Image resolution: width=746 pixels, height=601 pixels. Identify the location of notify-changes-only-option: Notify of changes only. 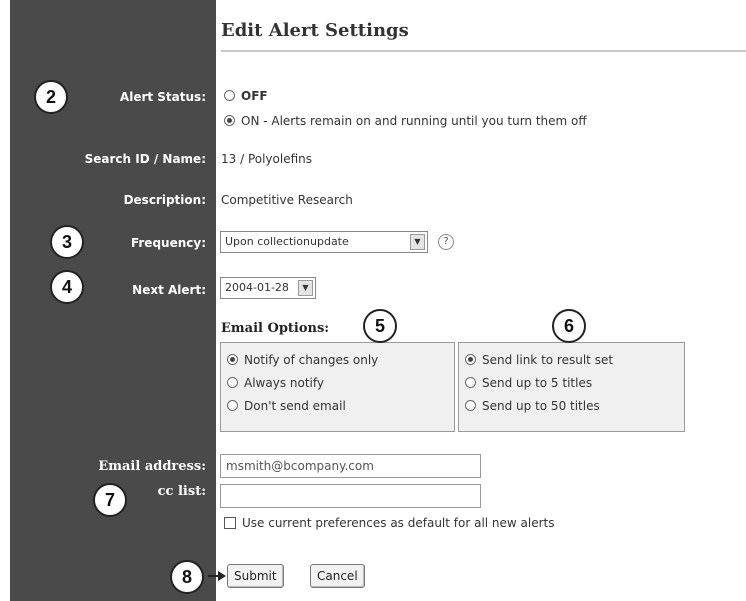
(302, 360).